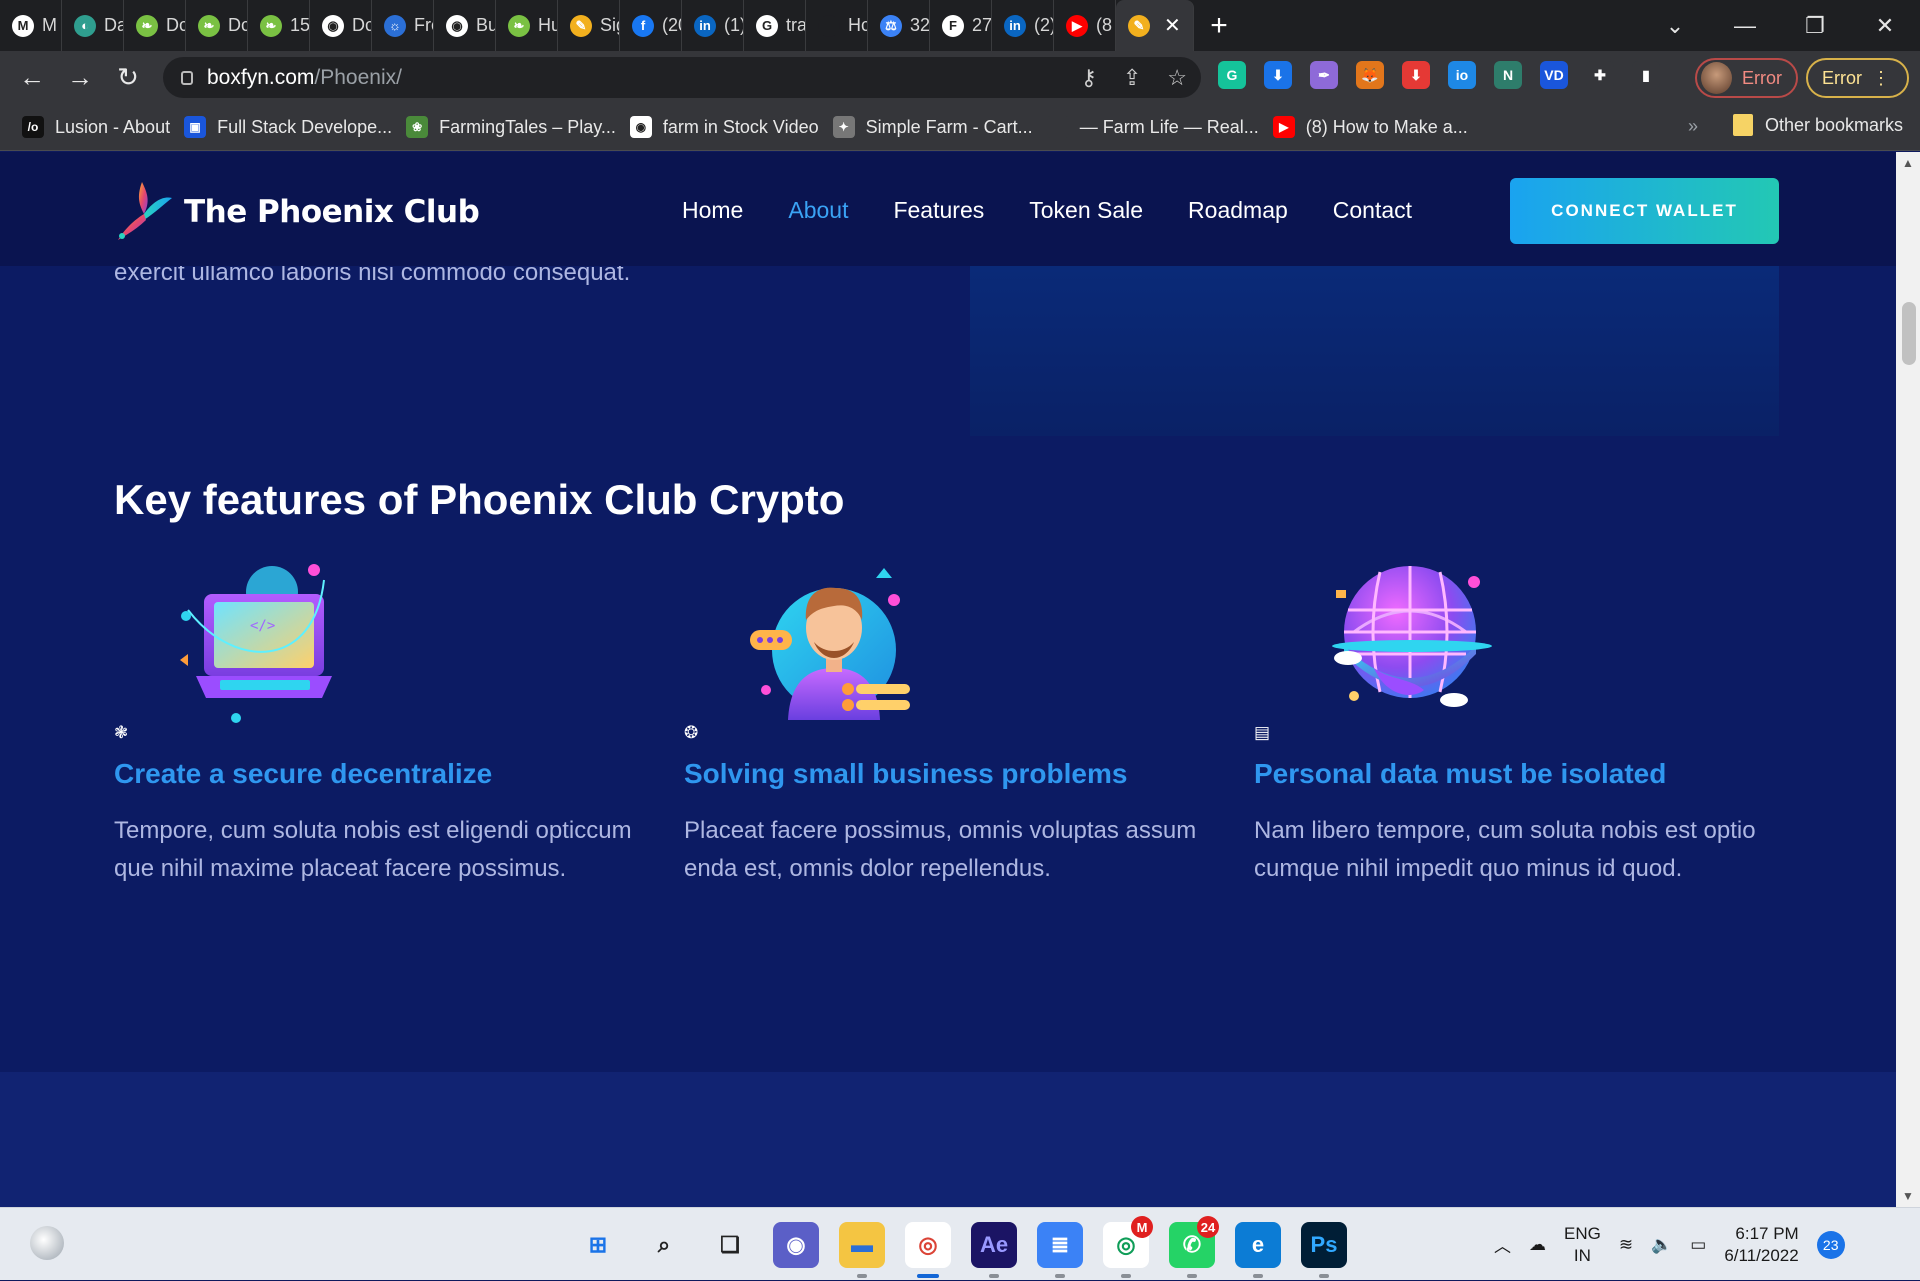 The height and width of the screenshot is (1281, 1920). I want to click on minimize-button: —, so click(1745, 26).